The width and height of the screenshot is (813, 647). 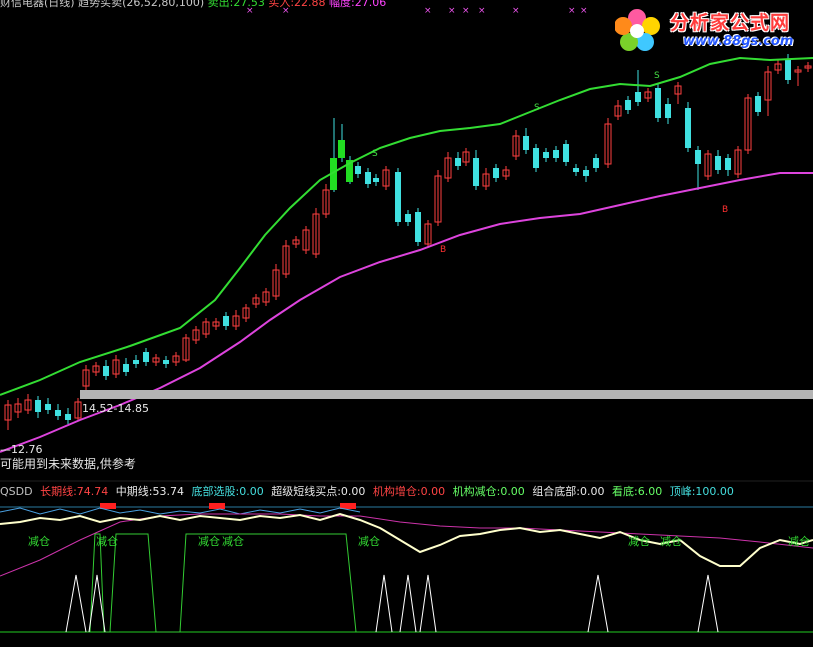 I want to click on green-step-line, so click(x=223, y=583).